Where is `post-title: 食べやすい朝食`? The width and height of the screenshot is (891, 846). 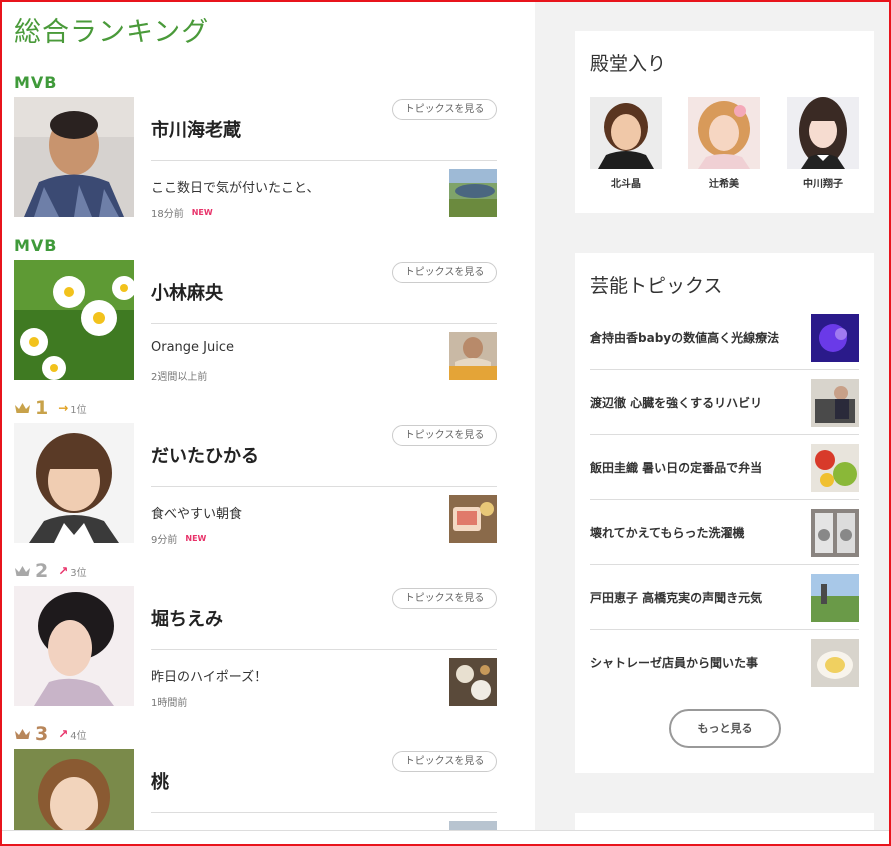 post-title: 食べやすい朝食 is located at coordinates (196, 512).